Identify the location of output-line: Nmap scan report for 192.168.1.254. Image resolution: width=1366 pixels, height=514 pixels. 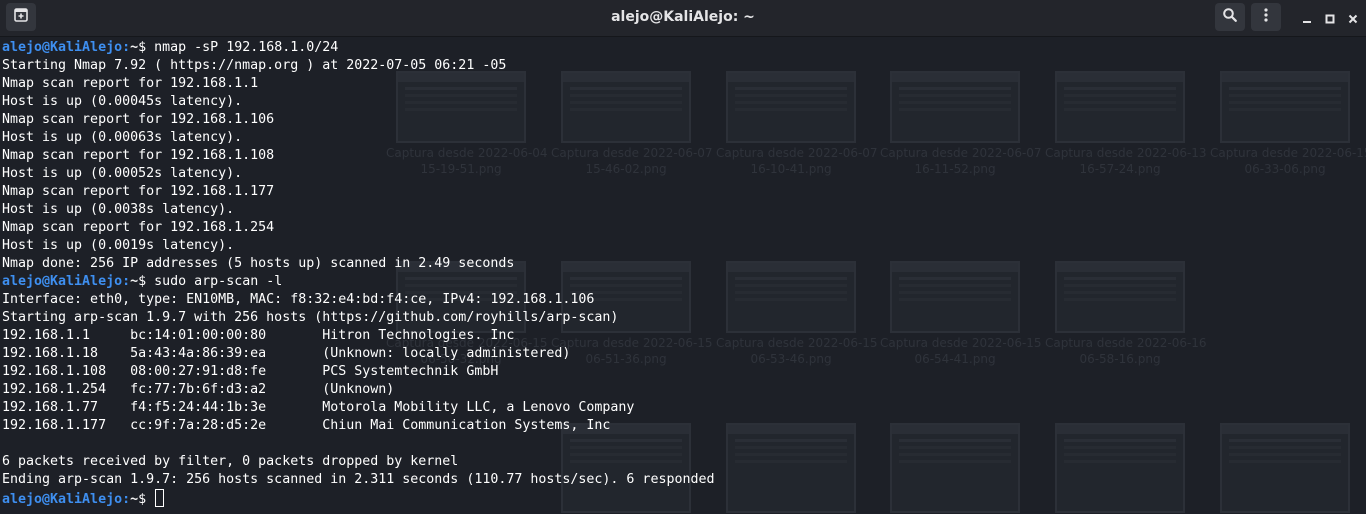
(358, 228).